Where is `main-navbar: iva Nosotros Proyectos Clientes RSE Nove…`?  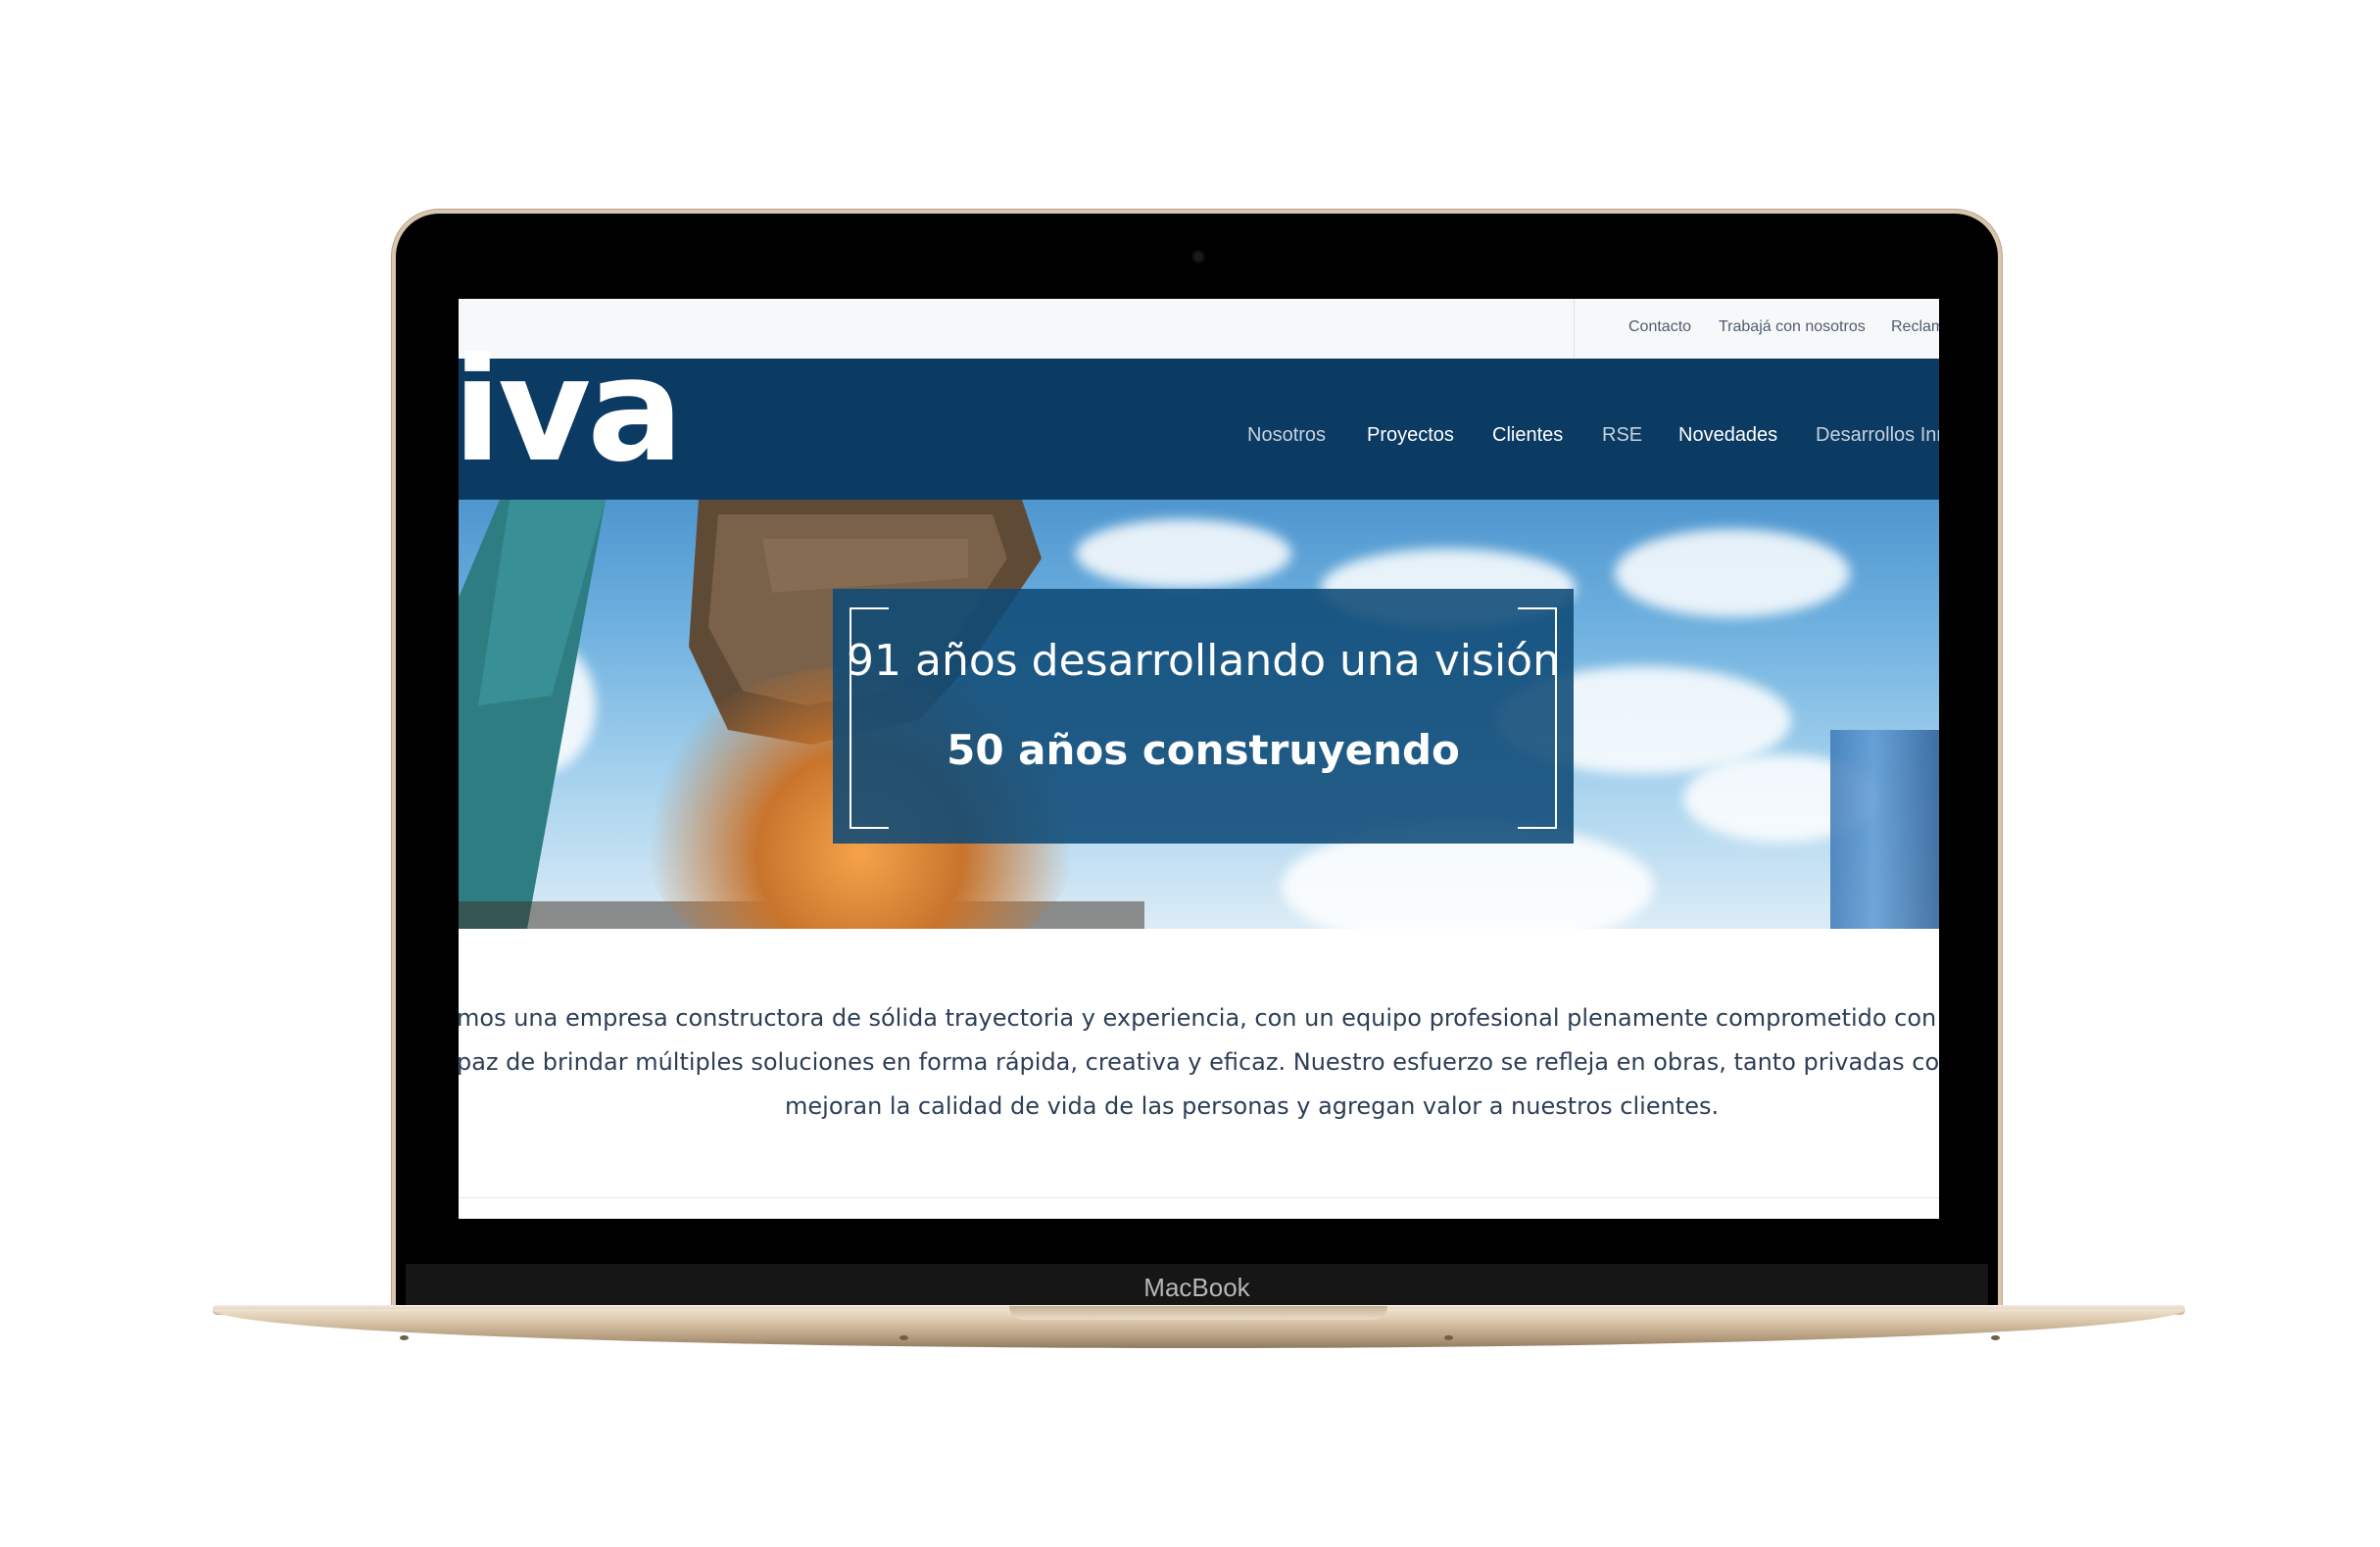 main-navbar: iva Nosotros Proyectos Clientes RSE Nove… is located at coordinates (1199, 419).